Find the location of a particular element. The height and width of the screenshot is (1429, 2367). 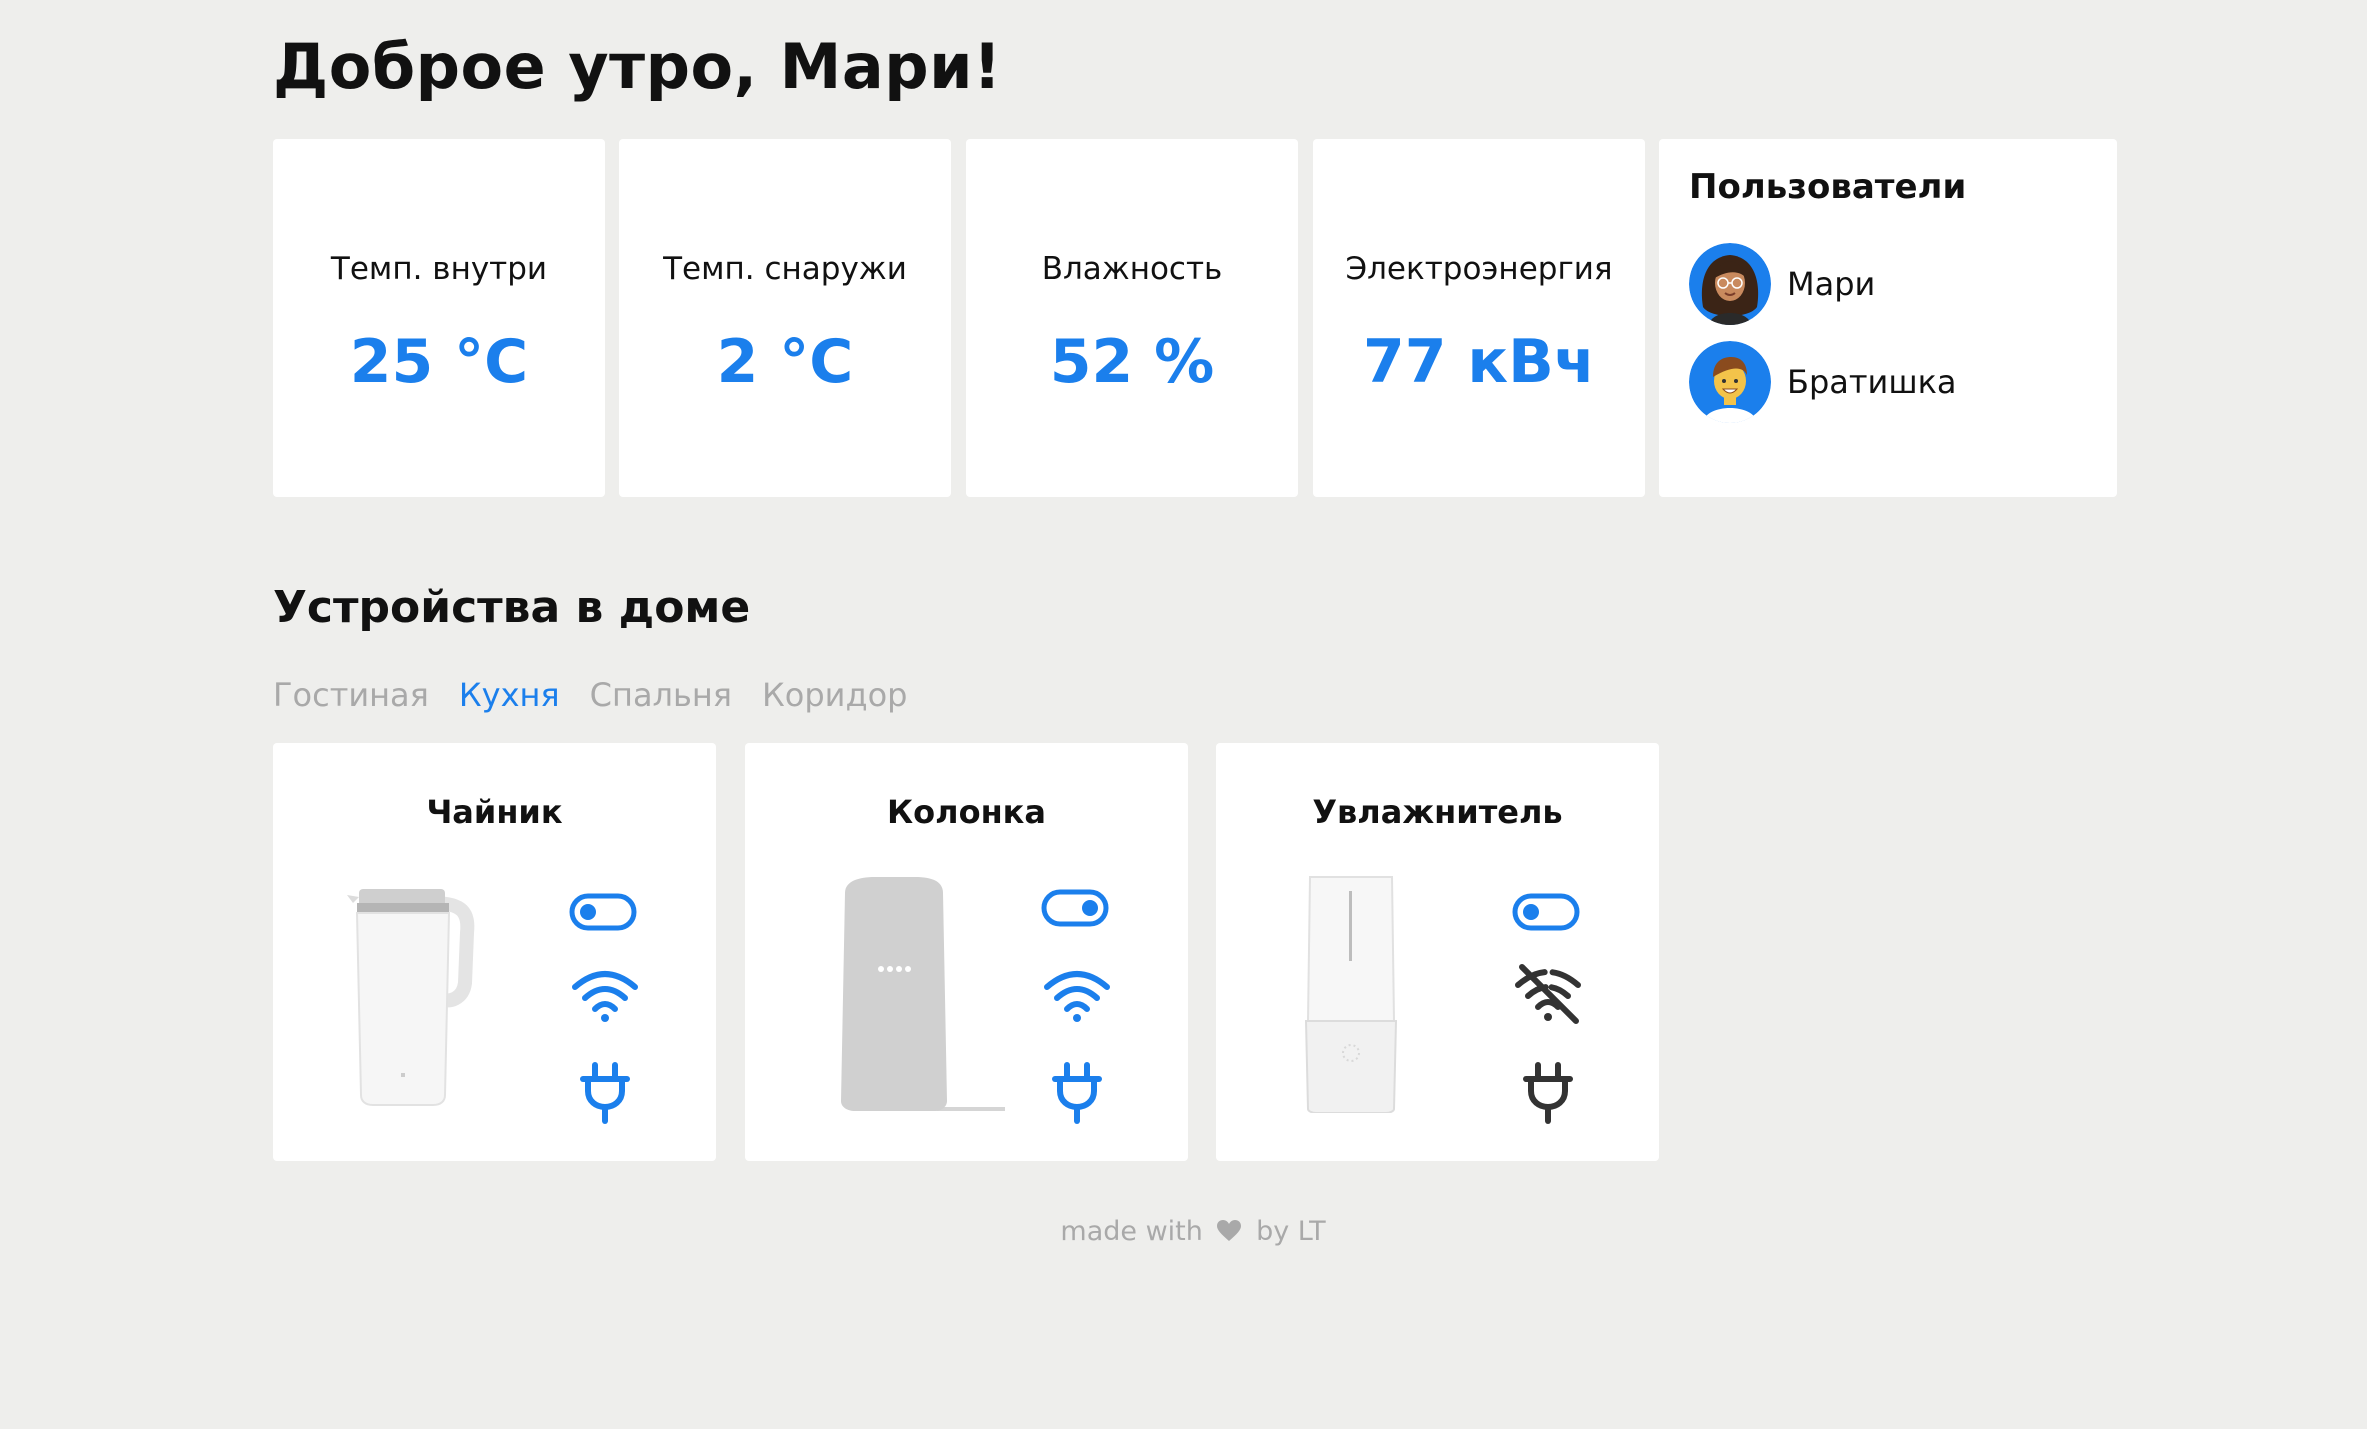

user-item-bratishka: Братишка is located at coordinates (1823, 382).